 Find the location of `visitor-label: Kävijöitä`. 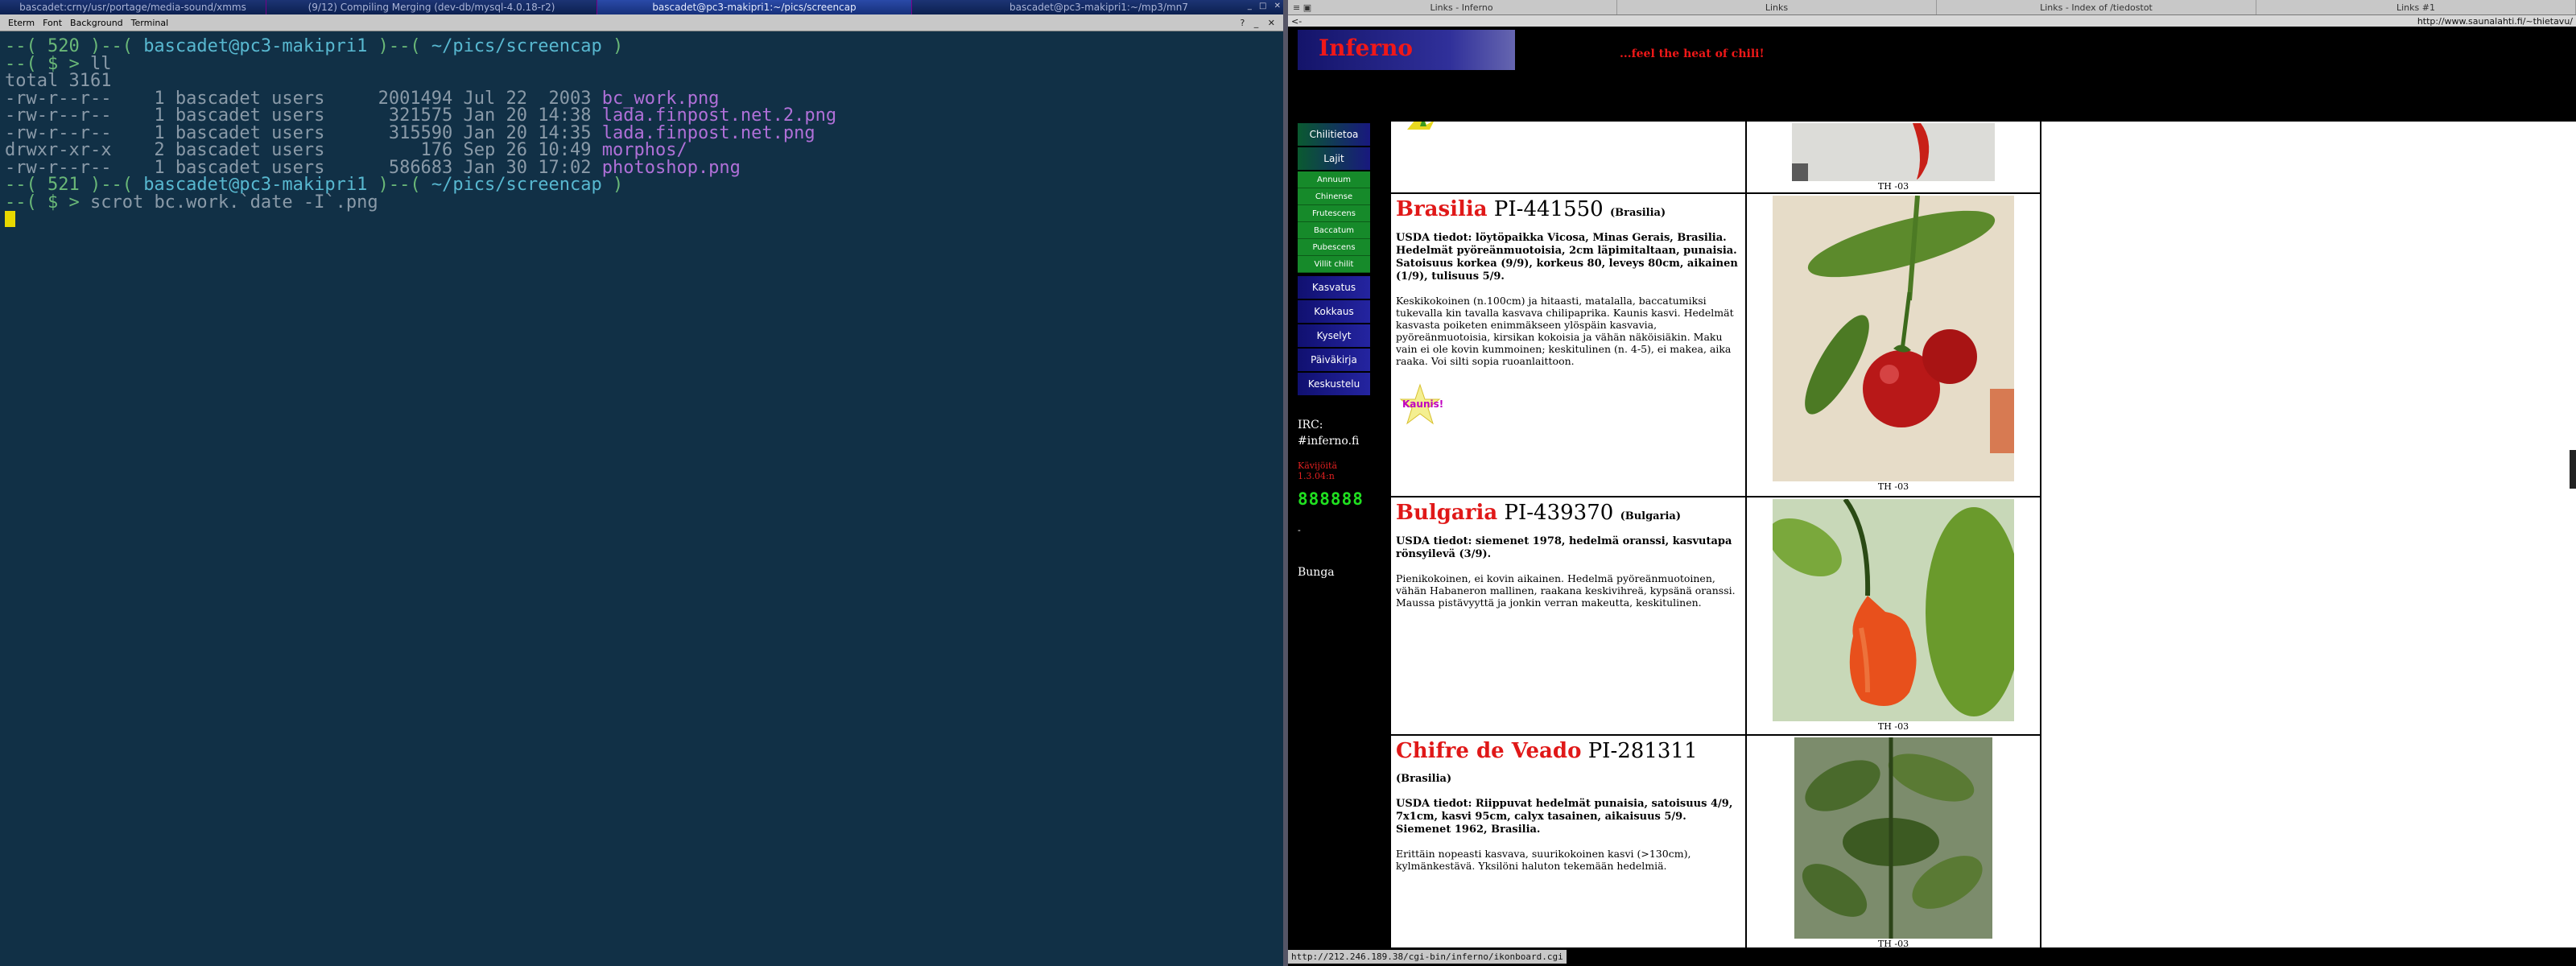

visitor-label: Kävijöitä is located at coordinates (1318, 465).